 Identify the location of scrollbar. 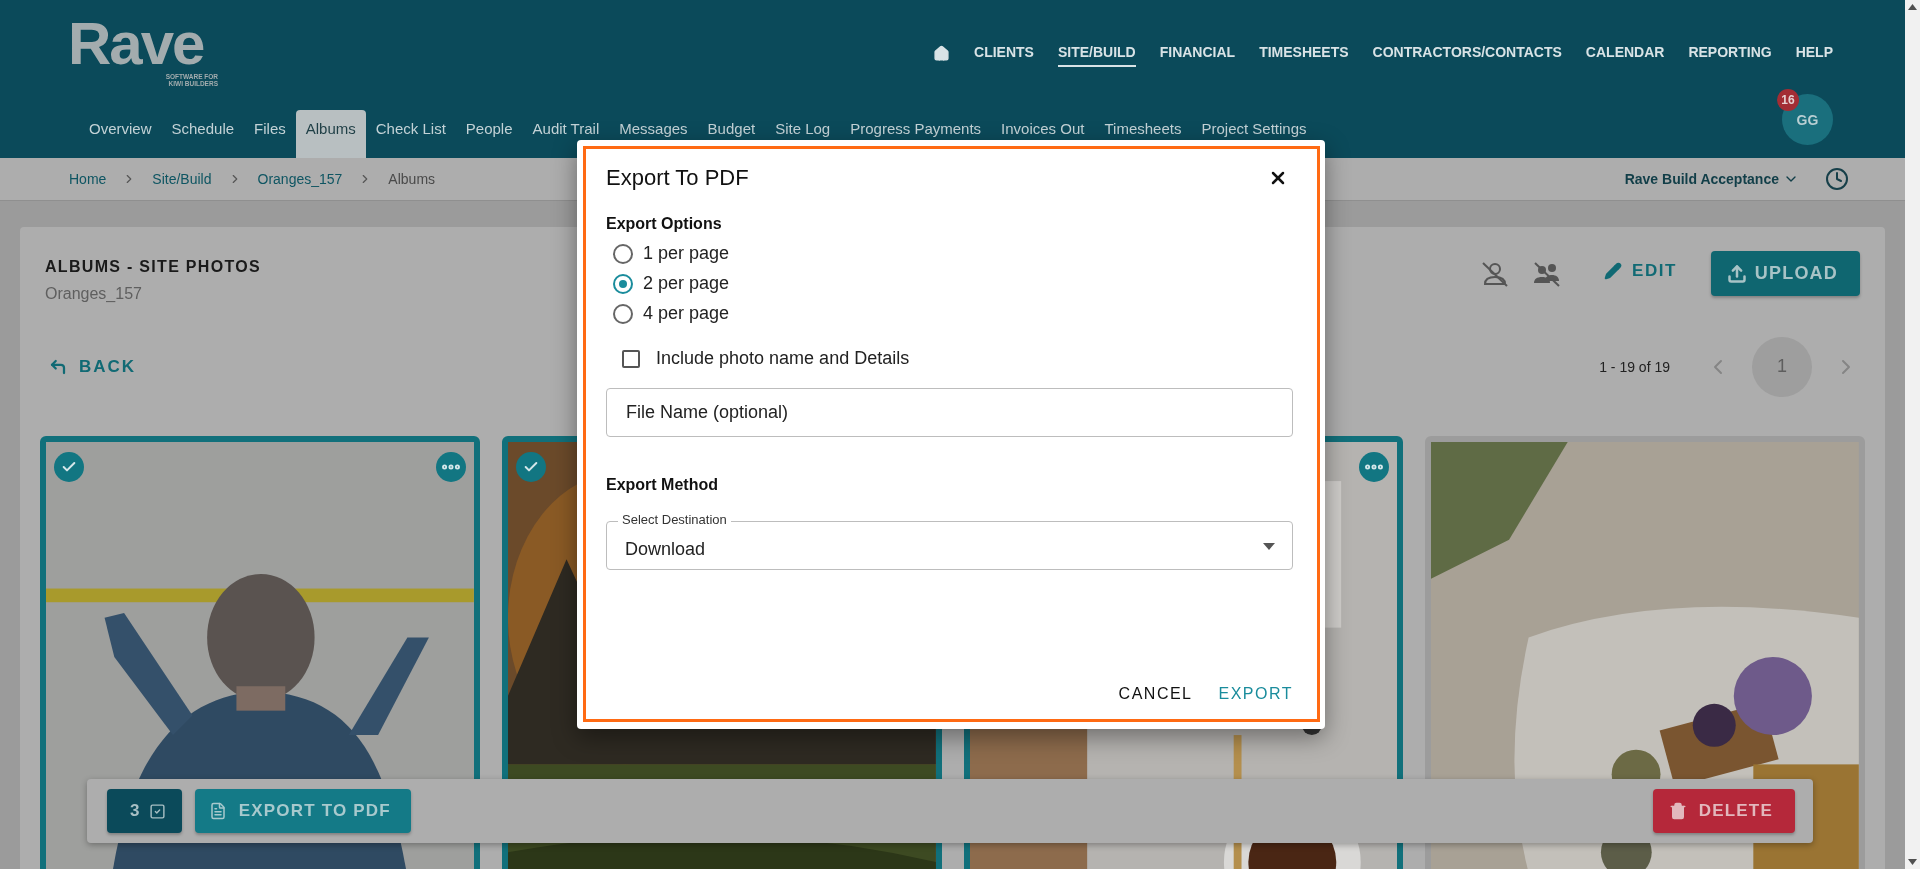
(1912, 434).